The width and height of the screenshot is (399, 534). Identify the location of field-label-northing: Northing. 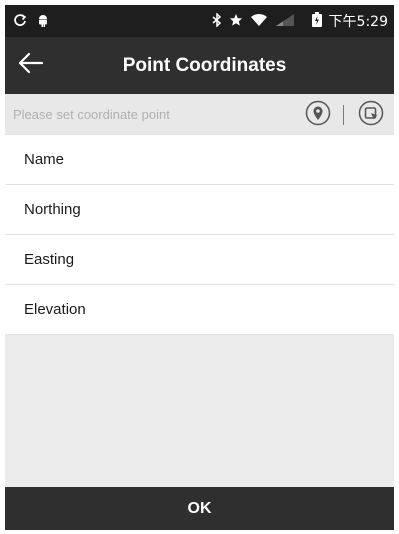
(52, 209).